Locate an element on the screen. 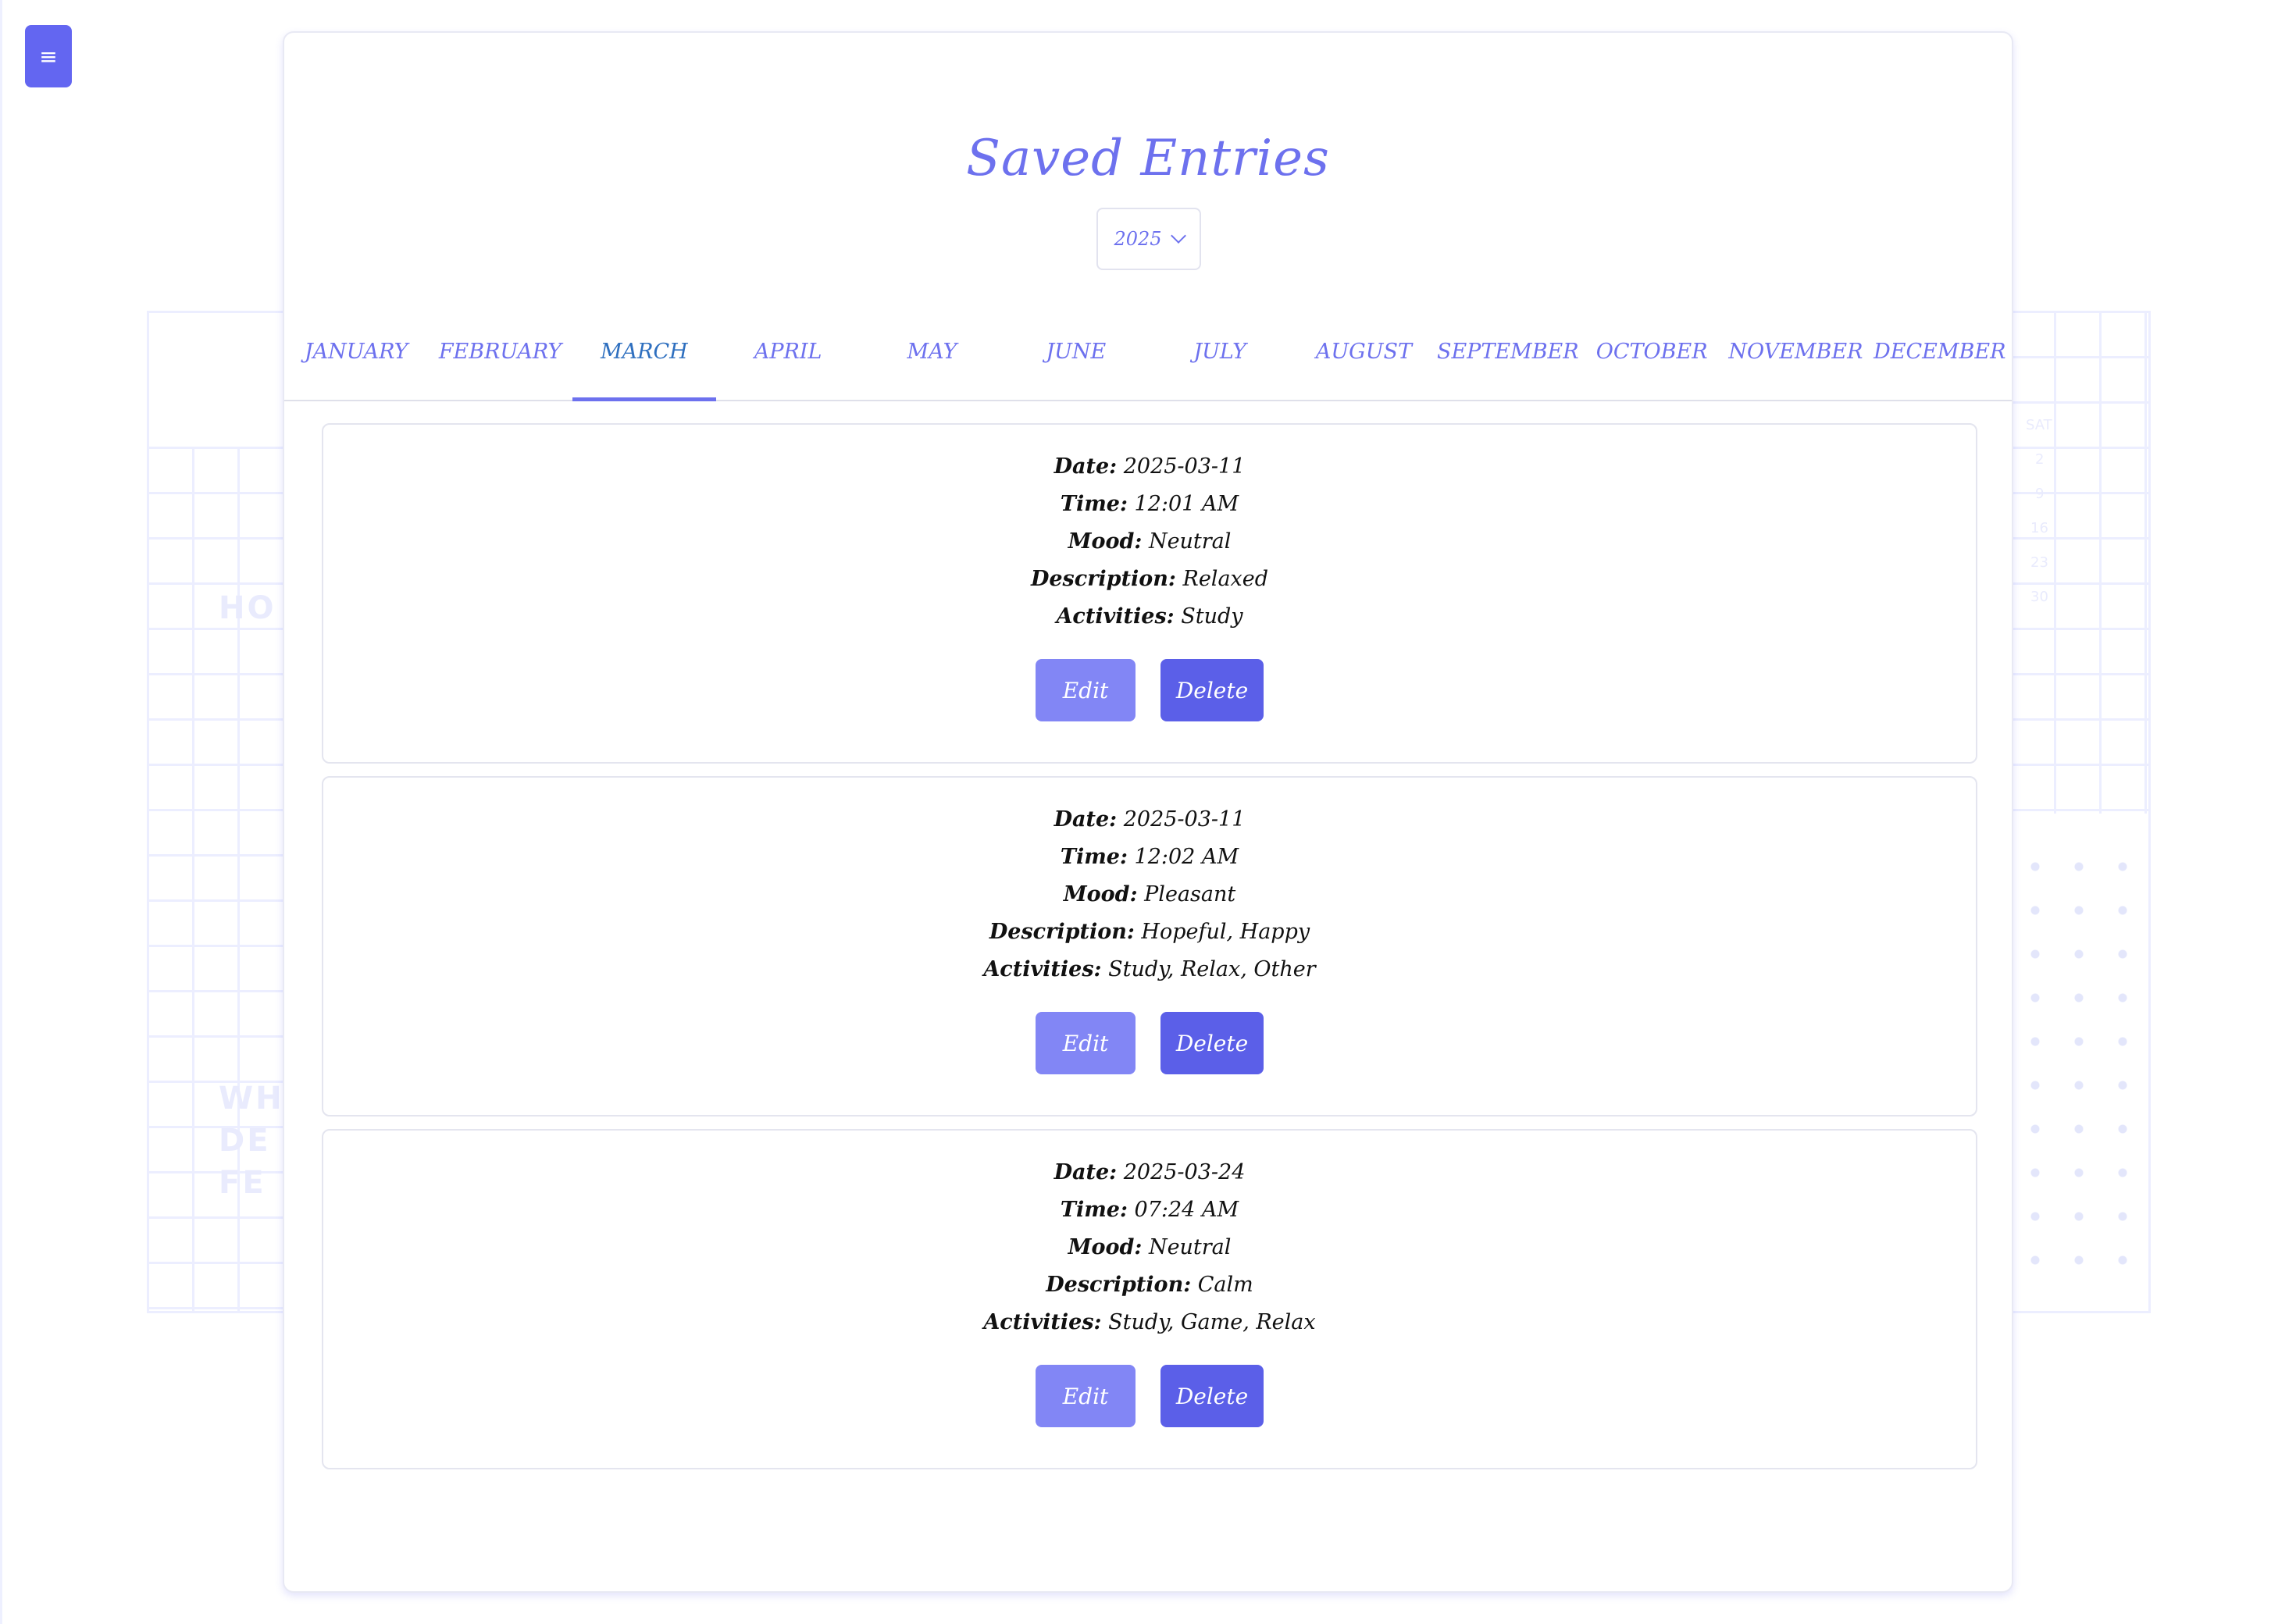 The width and height of the screenshot is (2296, 1624). date-value: 2025-03-24 is located at coordinates (1184, 1172).